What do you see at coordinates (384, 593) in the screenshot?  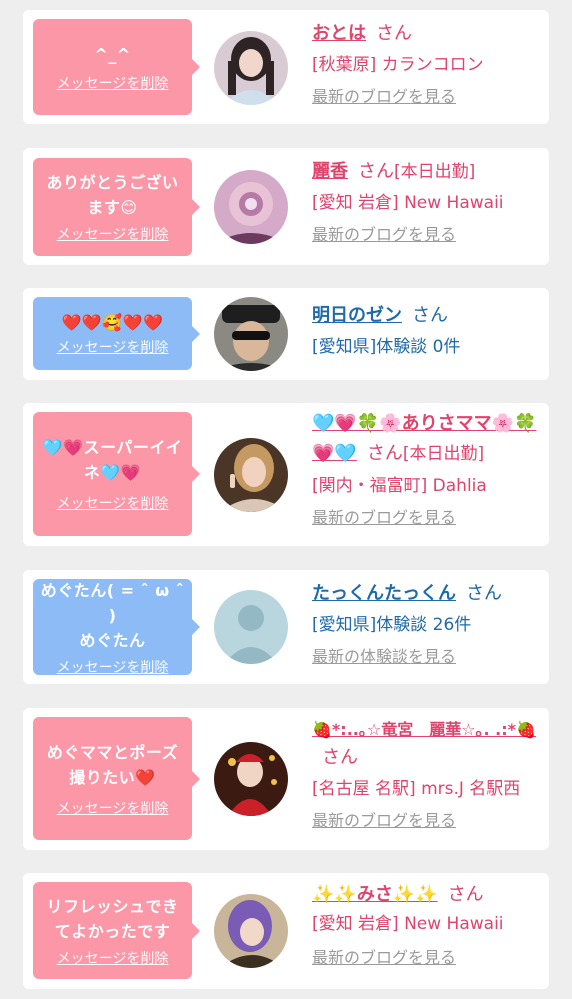 I see `profile-name-link: たっくんたっくん` at bounding box center [384, 593].